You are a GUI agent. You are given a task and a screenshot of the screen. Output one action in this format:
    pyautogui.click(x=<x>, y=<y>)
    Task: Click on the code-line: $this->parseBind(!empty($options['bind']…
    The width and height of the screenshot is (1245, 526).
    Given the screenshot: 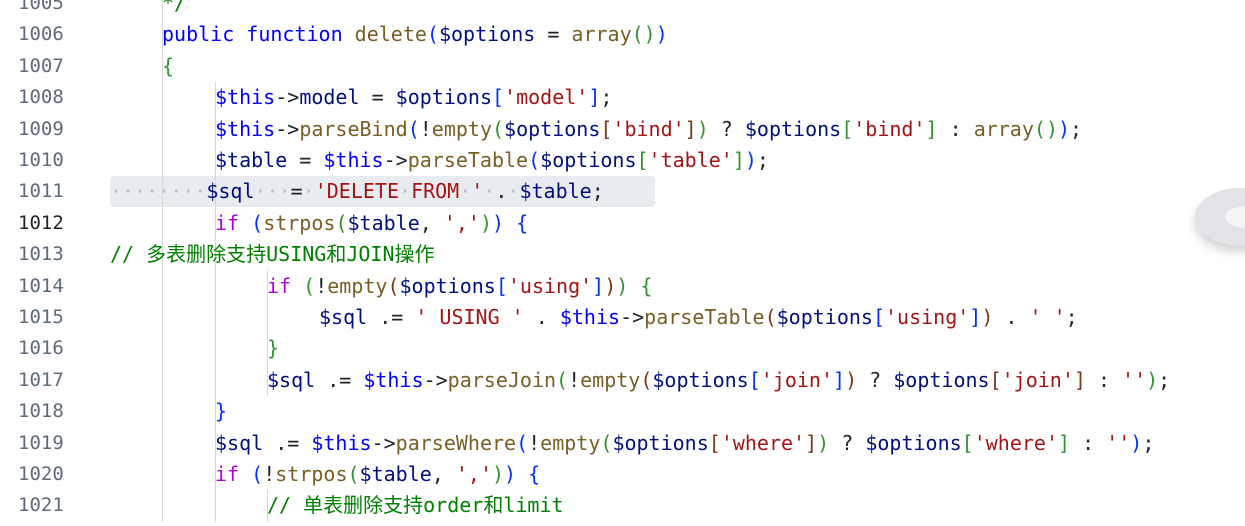 What is the action you would take?
    pyautogui.click(x=648, y=129)
    